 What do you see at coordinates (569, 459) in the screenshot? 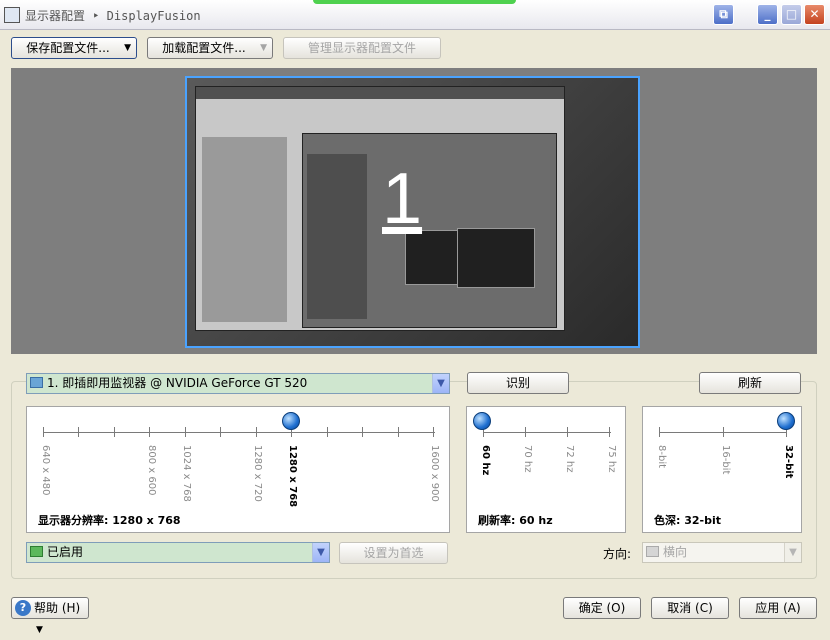
I see `refresh-tick-label: 72 hz` at bounding box center [569, 459].